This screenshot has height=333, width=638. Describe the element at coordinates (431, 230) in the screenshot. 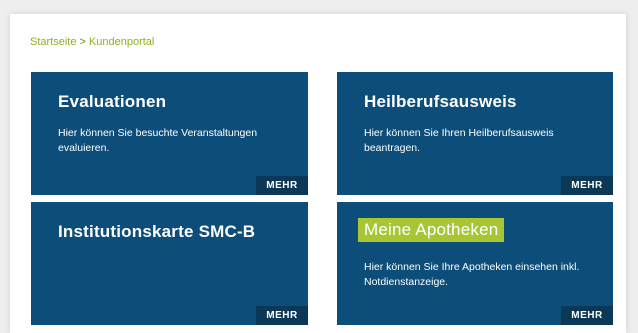

I see `tile-title-highlighted: Meine Apotheken` at that location.